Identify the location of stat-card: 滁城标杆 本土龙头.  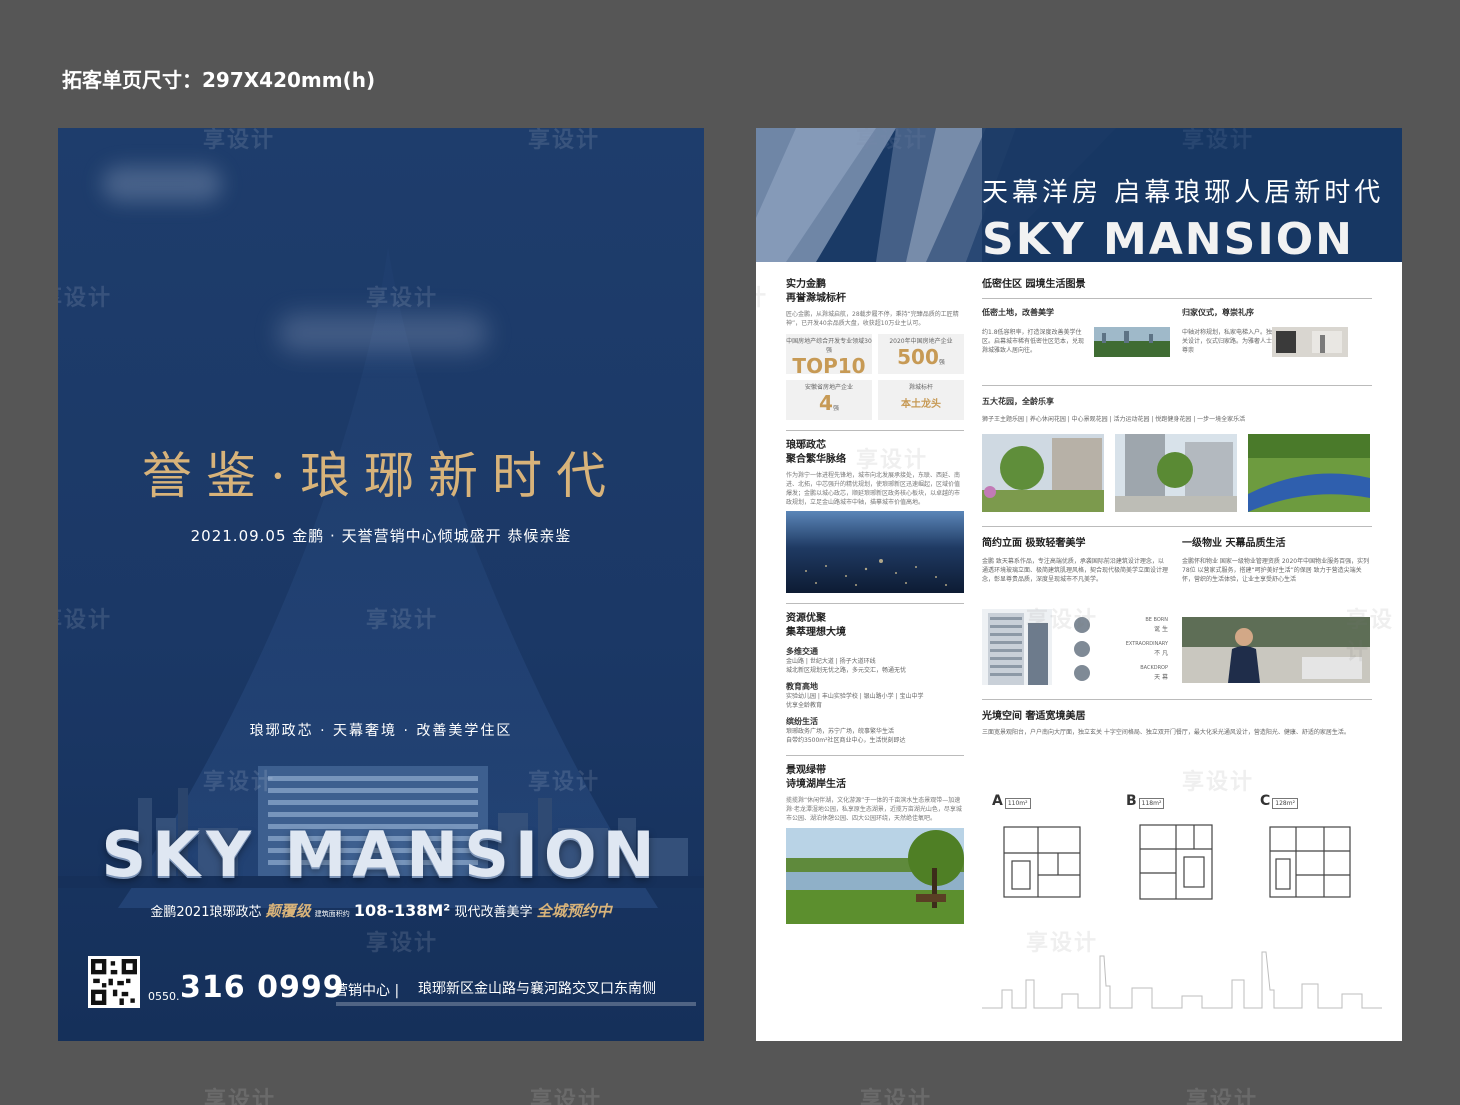
(921, 400).